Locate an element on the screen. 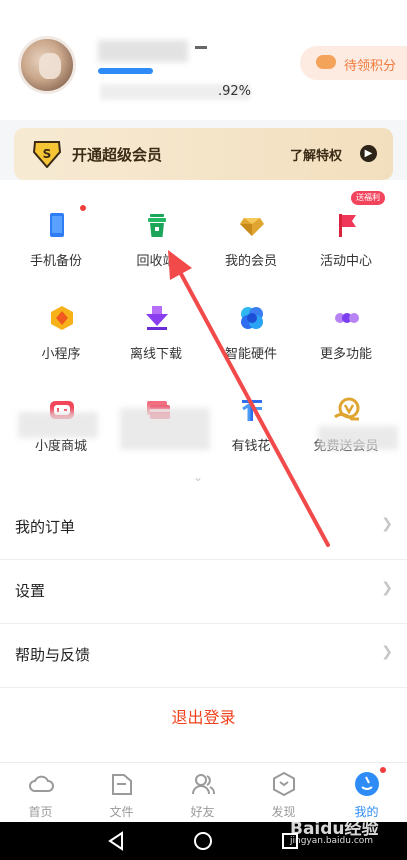 The image size is (407, 860). tab-friends: 好友 is located at coordinates (202, 793).